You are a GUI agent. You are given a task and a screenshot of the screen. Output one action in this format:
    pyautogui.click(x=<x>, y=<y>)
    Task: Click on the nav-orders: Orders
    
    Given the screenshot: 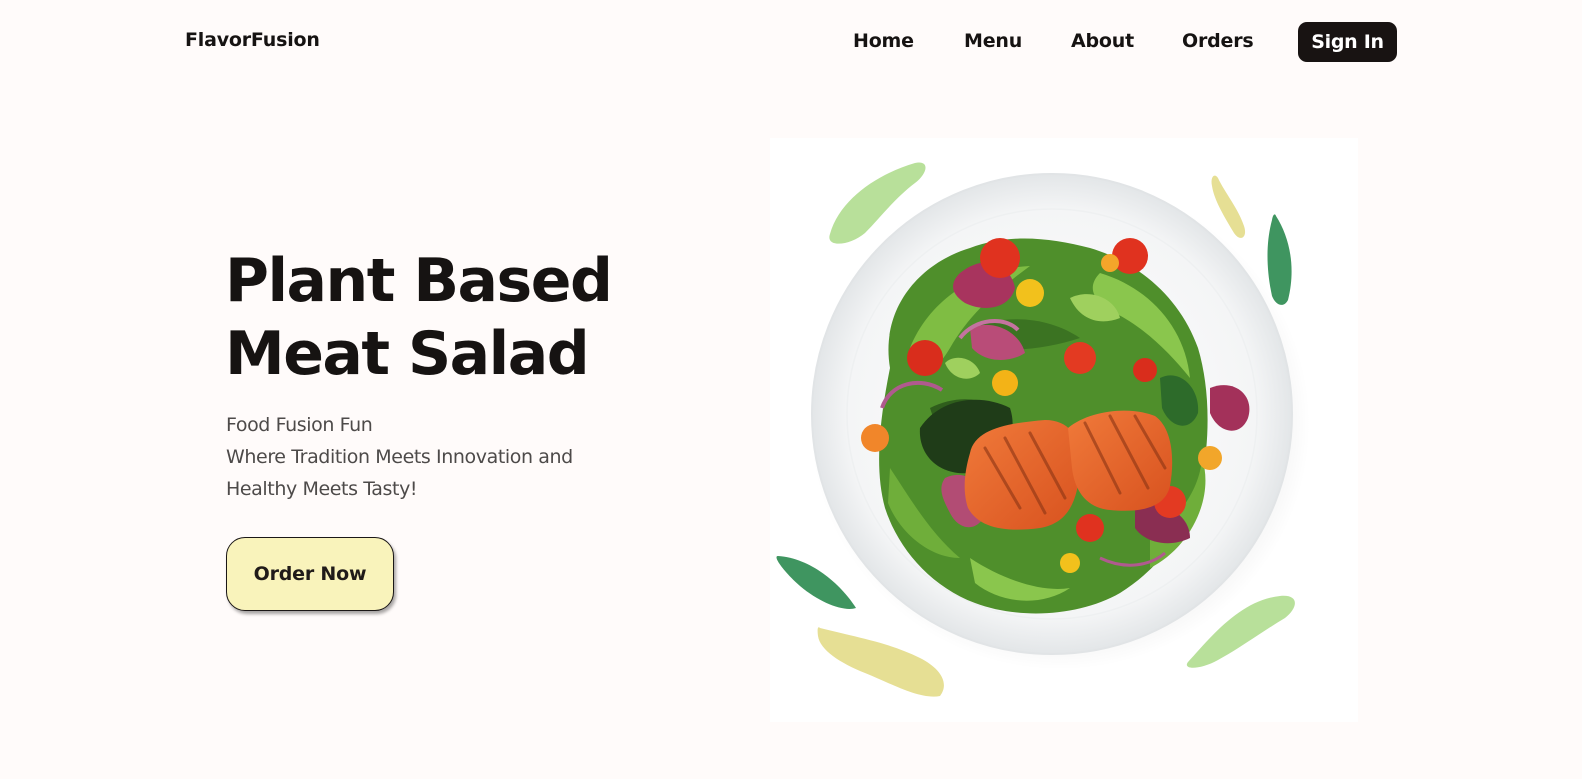 What is the action you would take?
    pyautogui.click(x=1218, y=41)
    